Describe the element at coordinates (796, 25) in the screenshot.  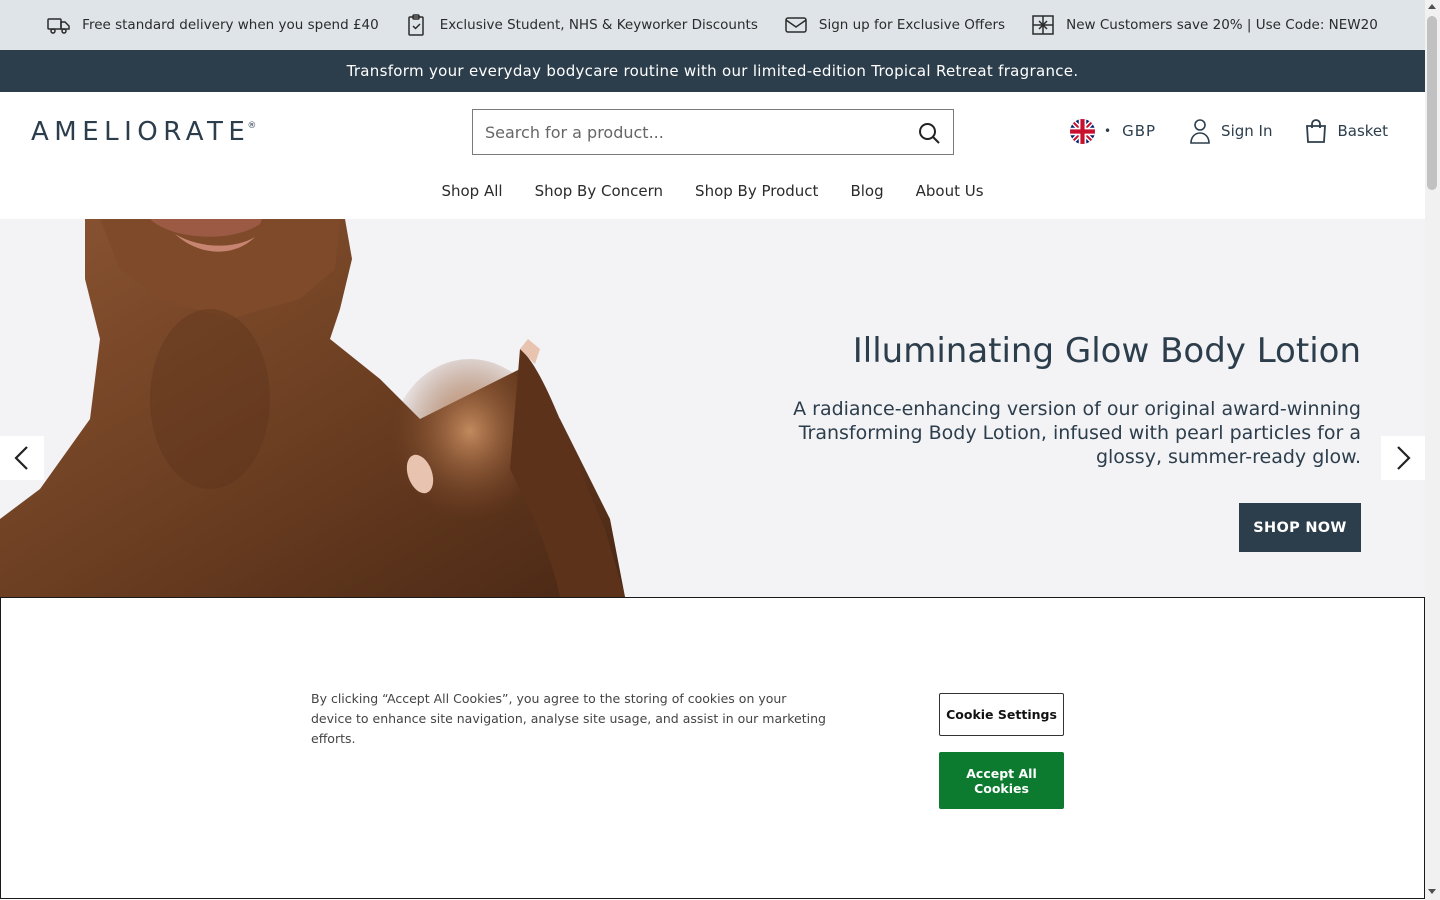
I see `envelope-icon` at that location.